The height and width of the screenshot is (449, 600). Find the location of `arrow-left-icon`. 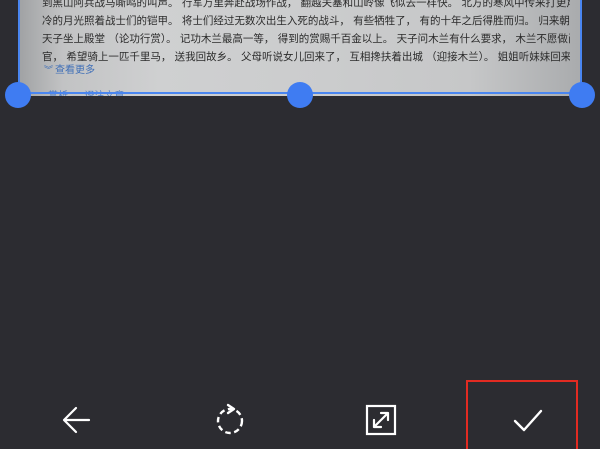

arrow-left-icon is located at coordinates (76, 420).